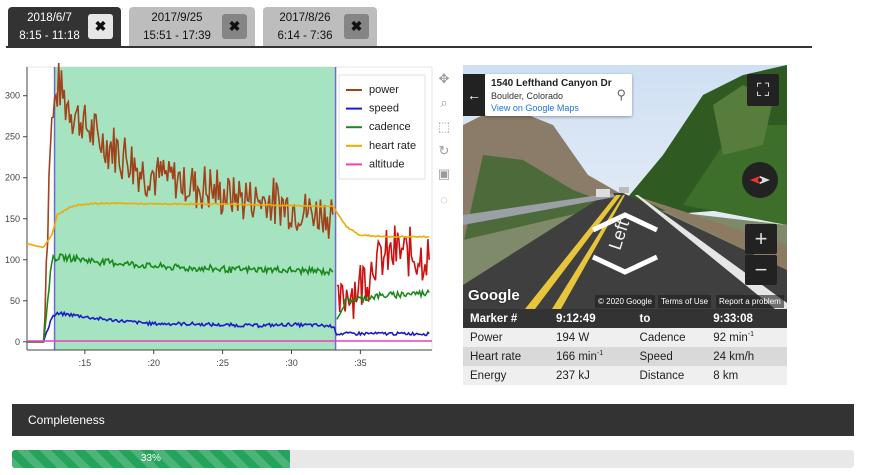 This screenshot has width=880, height=475. What do you see at coordinates (496, 356) in the screenshot?
I see `cell-value: Heart rate` at bounding box center [496, 356].